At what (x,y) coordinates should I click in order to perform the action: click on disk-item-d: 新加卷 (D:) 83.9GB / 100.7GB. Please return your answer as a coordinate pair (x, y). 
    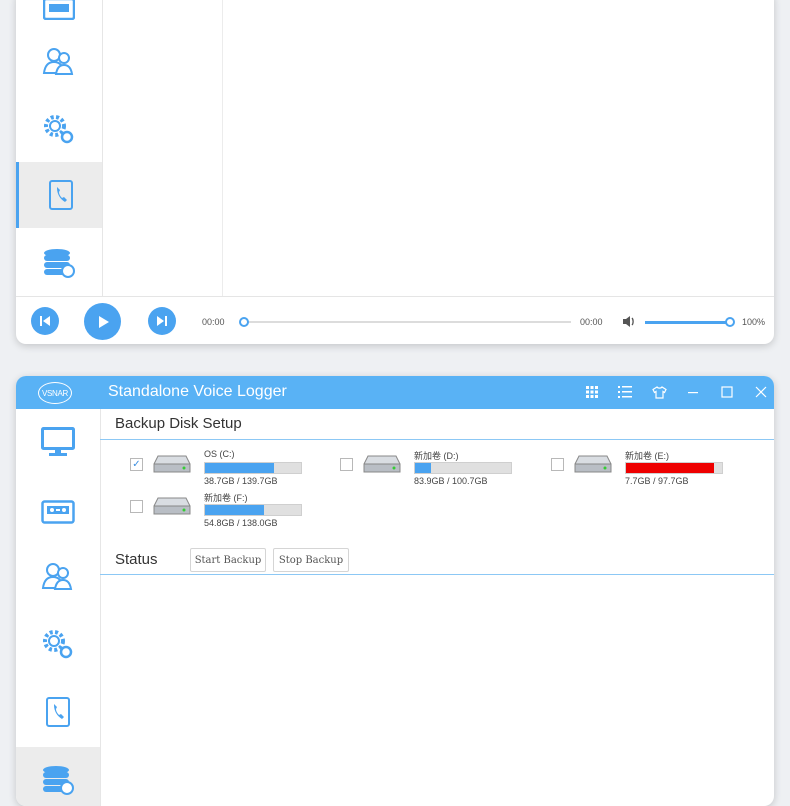
    Looking at the image, I should click on (440, 470).